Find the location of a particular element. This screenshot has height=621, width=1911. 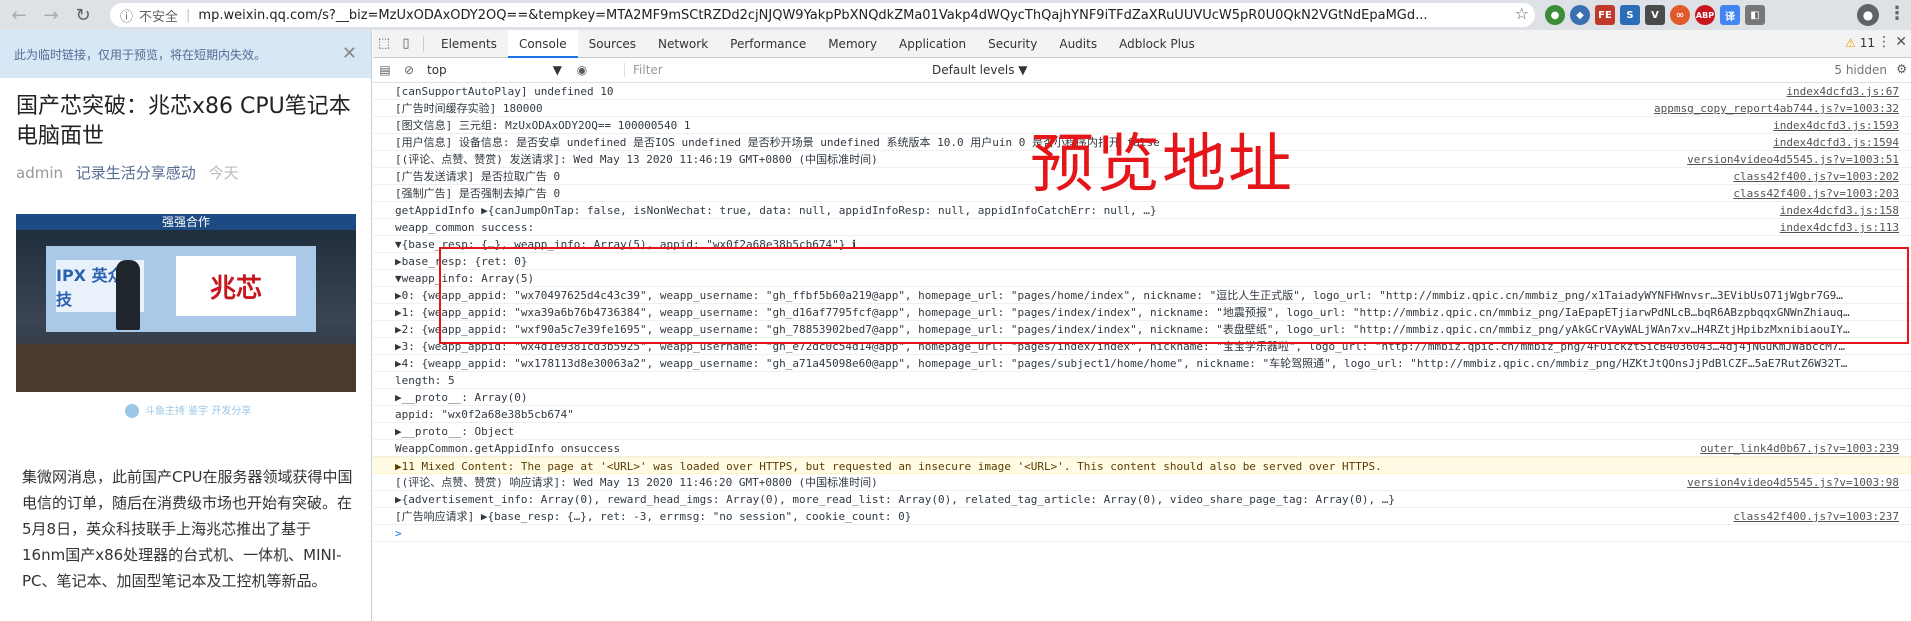

bookmark-star-icon: ☆ is located at coordinates (1519, 13).